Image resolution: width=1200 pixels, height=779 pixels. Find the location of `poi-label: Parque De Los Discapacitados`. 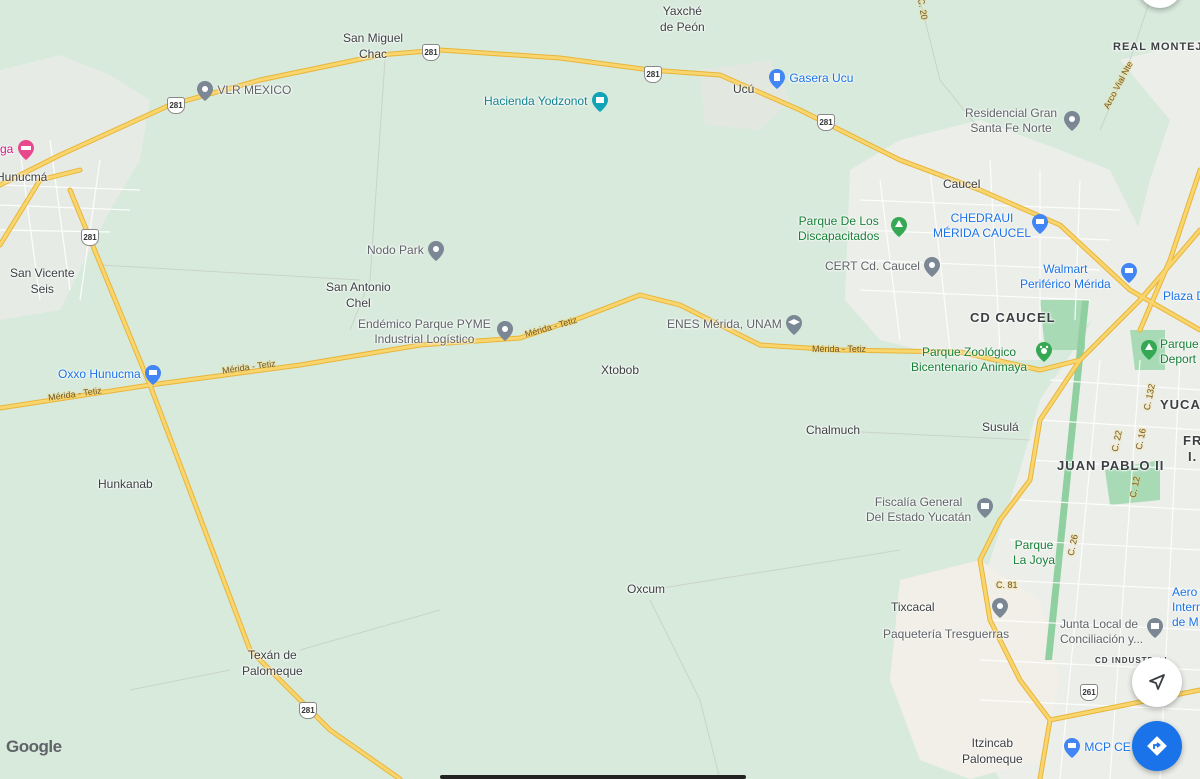

poi-label: Parque De Los Discapacitados is located at coordinates (839, 228).